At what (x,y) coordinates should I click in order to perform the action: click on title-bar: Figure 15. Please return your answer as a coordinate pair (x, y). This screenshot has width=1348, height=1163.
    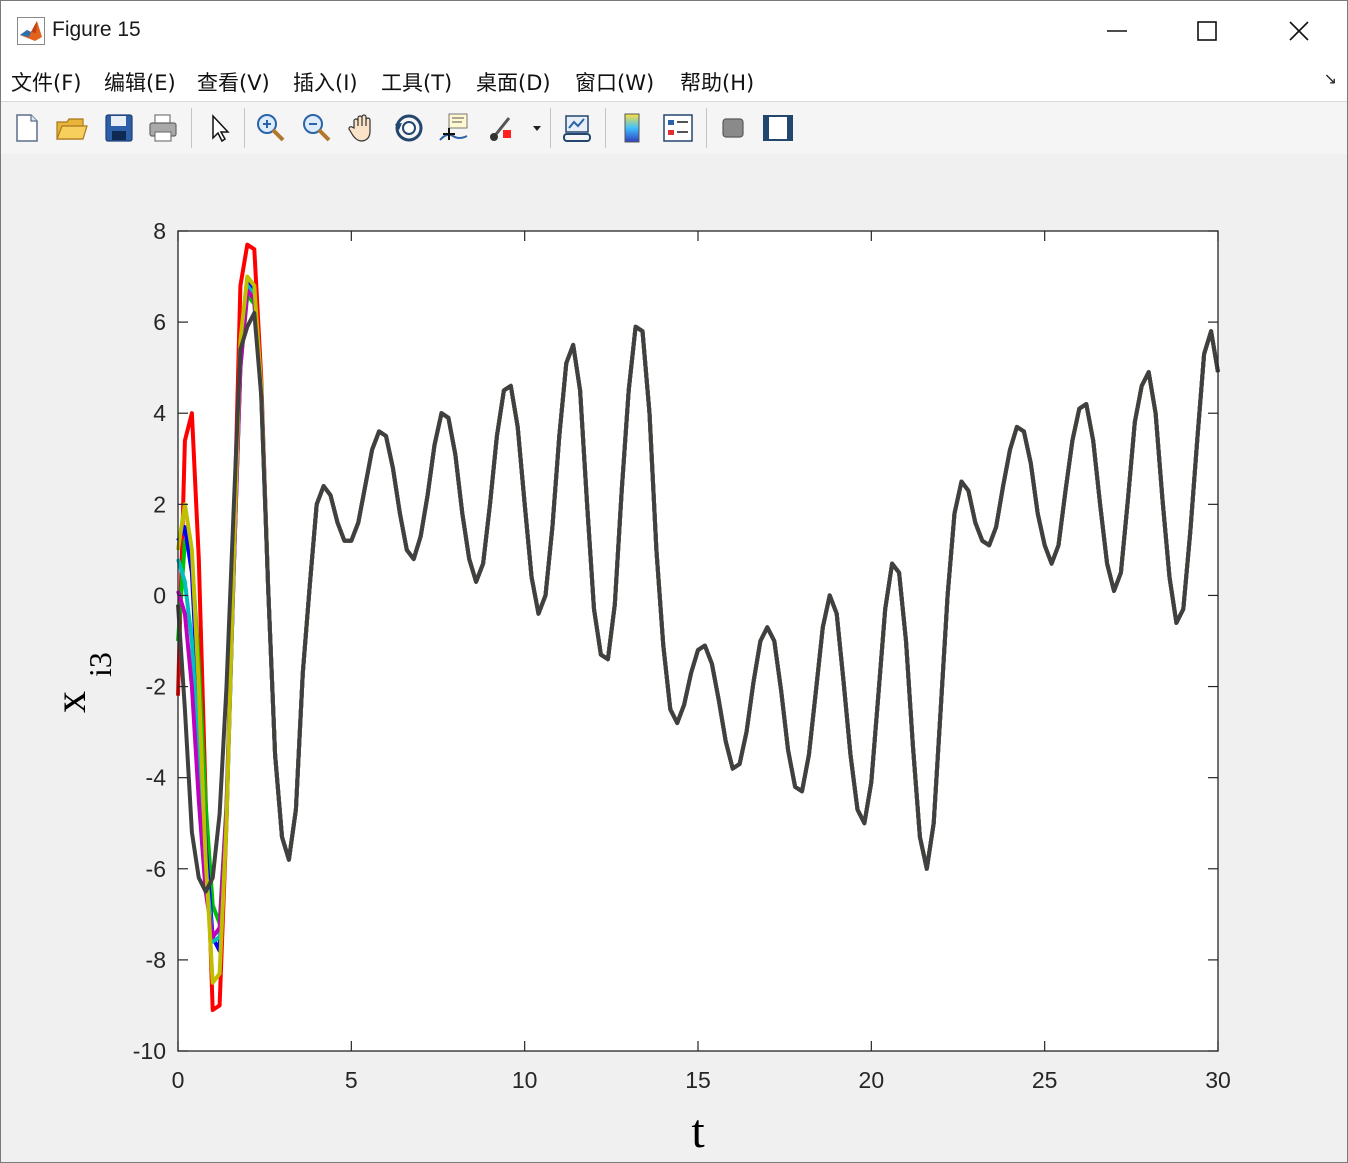
    Looking at the image, I should click on (674, 30).